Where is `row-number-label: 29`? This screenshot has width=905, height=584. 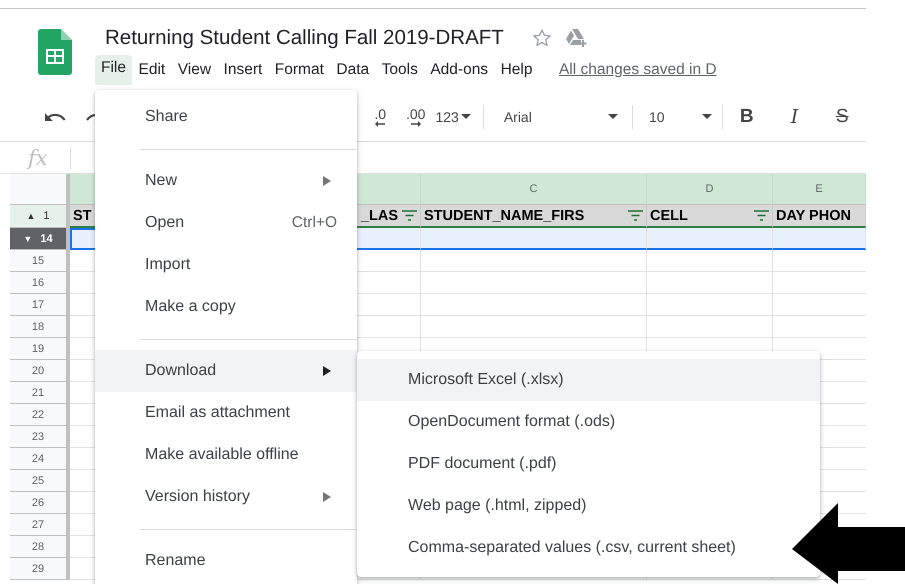 row-number-label: 29 is located at coordinates (38, 568).